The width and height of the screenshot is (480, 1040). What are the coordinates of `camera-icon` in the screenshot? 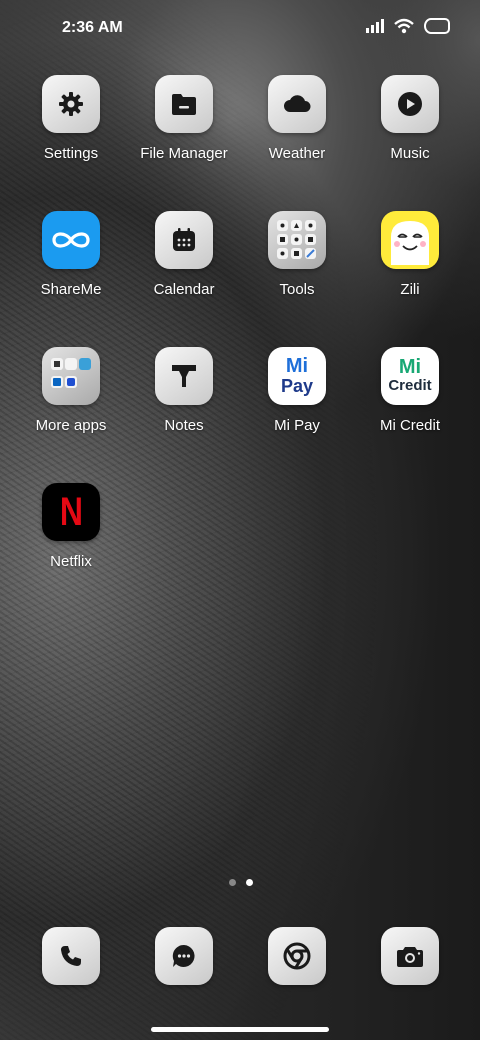 It's located at (410, 956).